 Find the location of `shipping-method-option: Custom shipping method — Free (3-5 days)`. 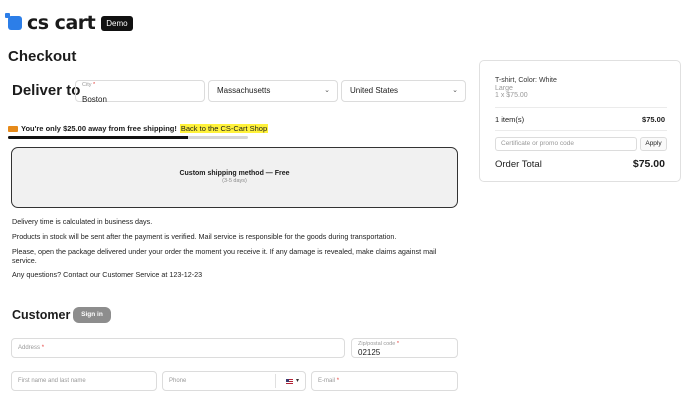

shipping-method-option: Custom shipping method — Free (3-5 days) is located at coordinates (234, 177).